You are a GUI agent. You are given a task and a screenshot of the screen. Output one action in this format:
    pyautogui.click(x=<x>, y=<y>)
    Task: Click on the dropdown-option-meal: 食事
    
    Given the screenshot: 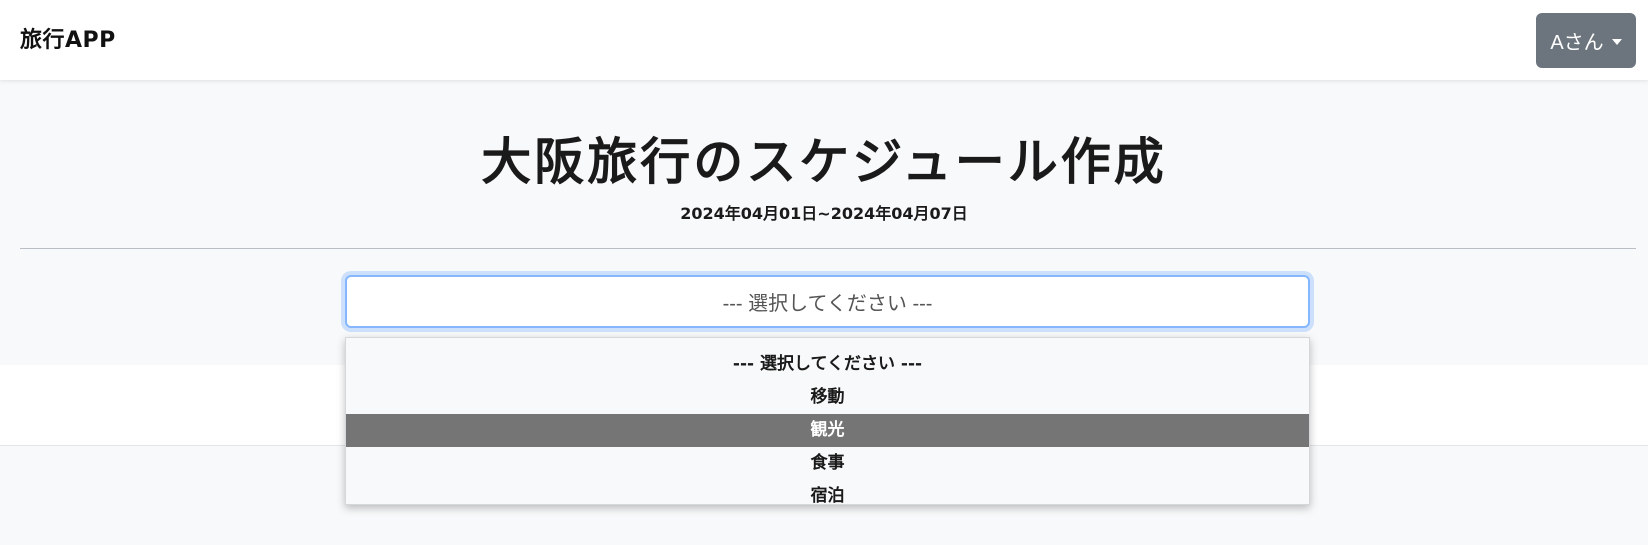 What is the action you would take?
    pyautogui.click(x=827, y=463)
    